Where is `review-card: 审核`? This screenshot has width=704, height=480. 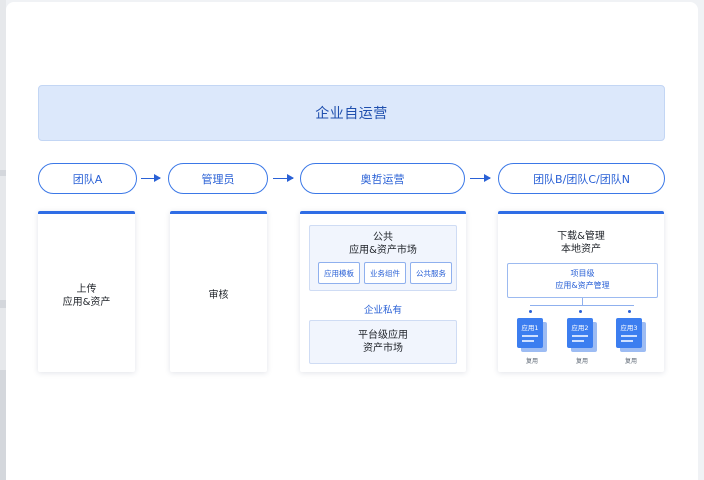
review-card: 审核 is located at coordinates (218, 291).